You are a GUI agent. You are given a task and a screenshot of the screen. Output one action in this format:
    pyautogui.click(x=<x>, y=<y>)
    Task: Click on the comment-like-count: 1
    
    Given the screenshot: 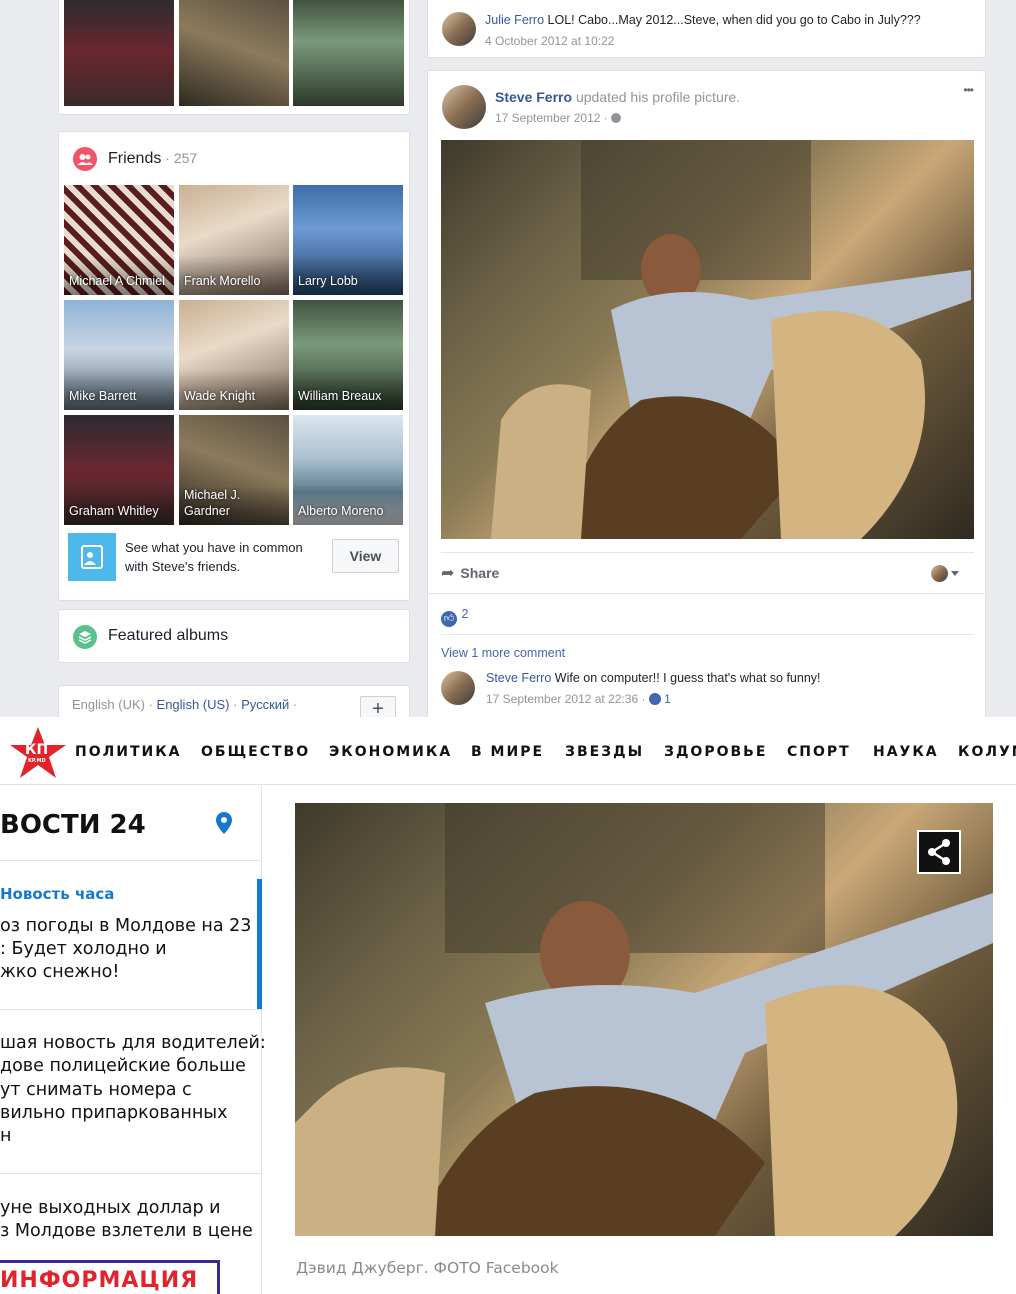 What is the action you would take?
    pyautogui.click(x=667, y=699)
    